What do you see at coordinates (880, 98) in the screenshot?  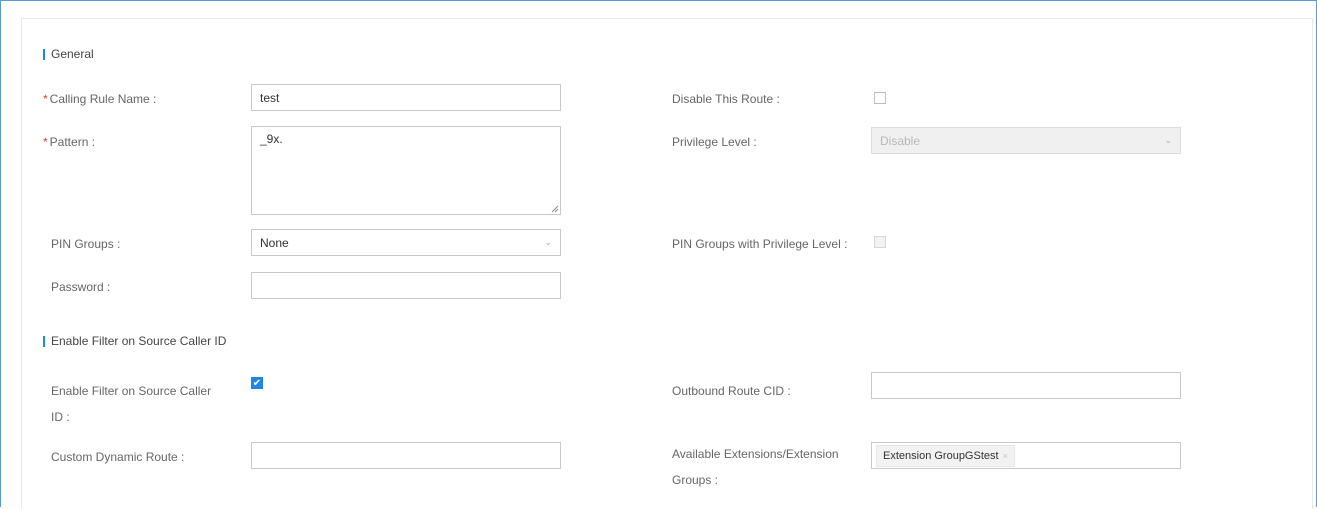 I see `disable-route-checkbox` at bounding box center [880, 98].